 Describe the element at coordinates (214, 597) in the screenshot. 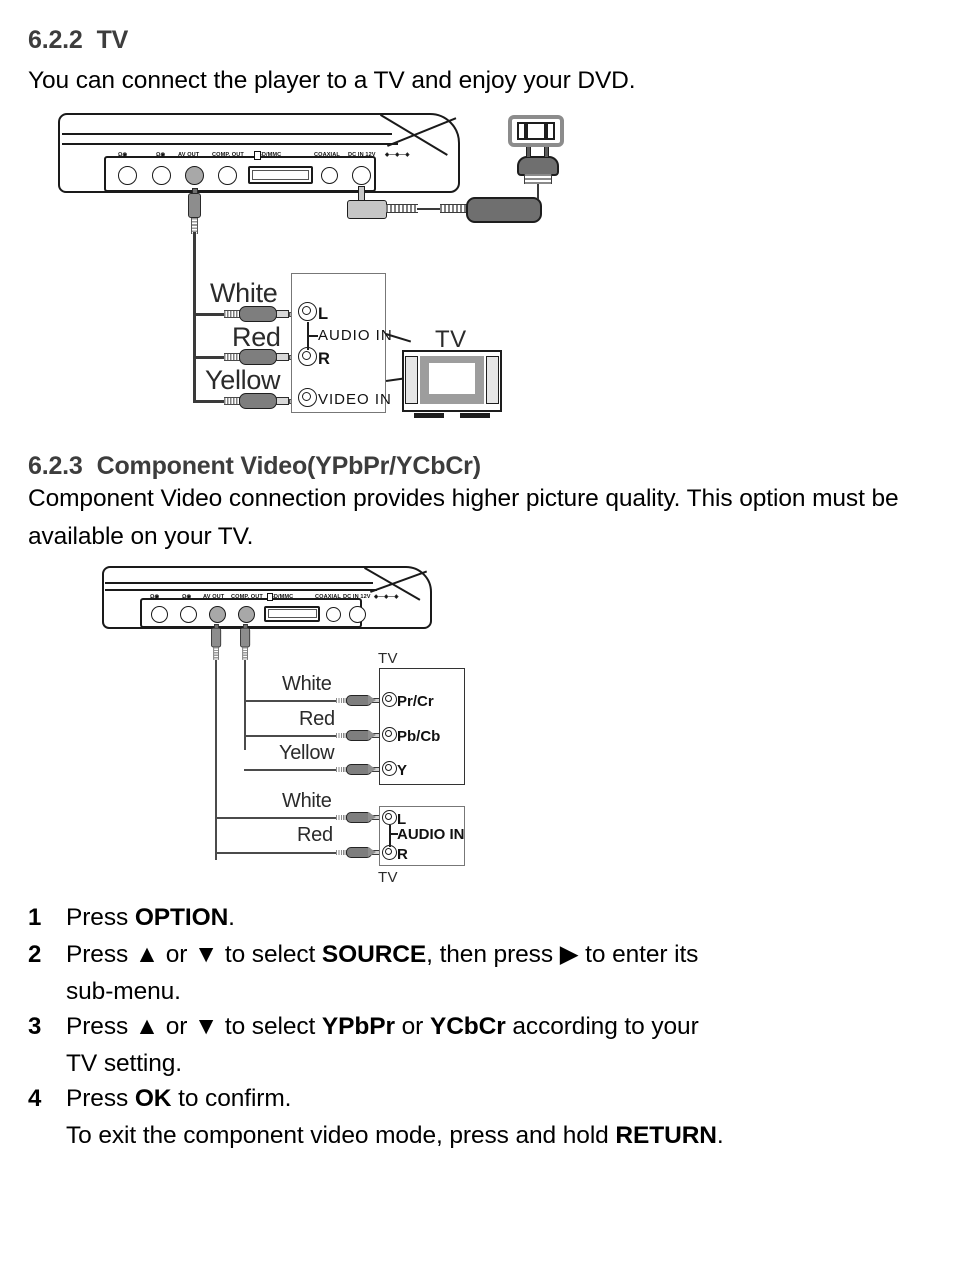

I see `port-label-av-out-2: AV OUT` at that location.